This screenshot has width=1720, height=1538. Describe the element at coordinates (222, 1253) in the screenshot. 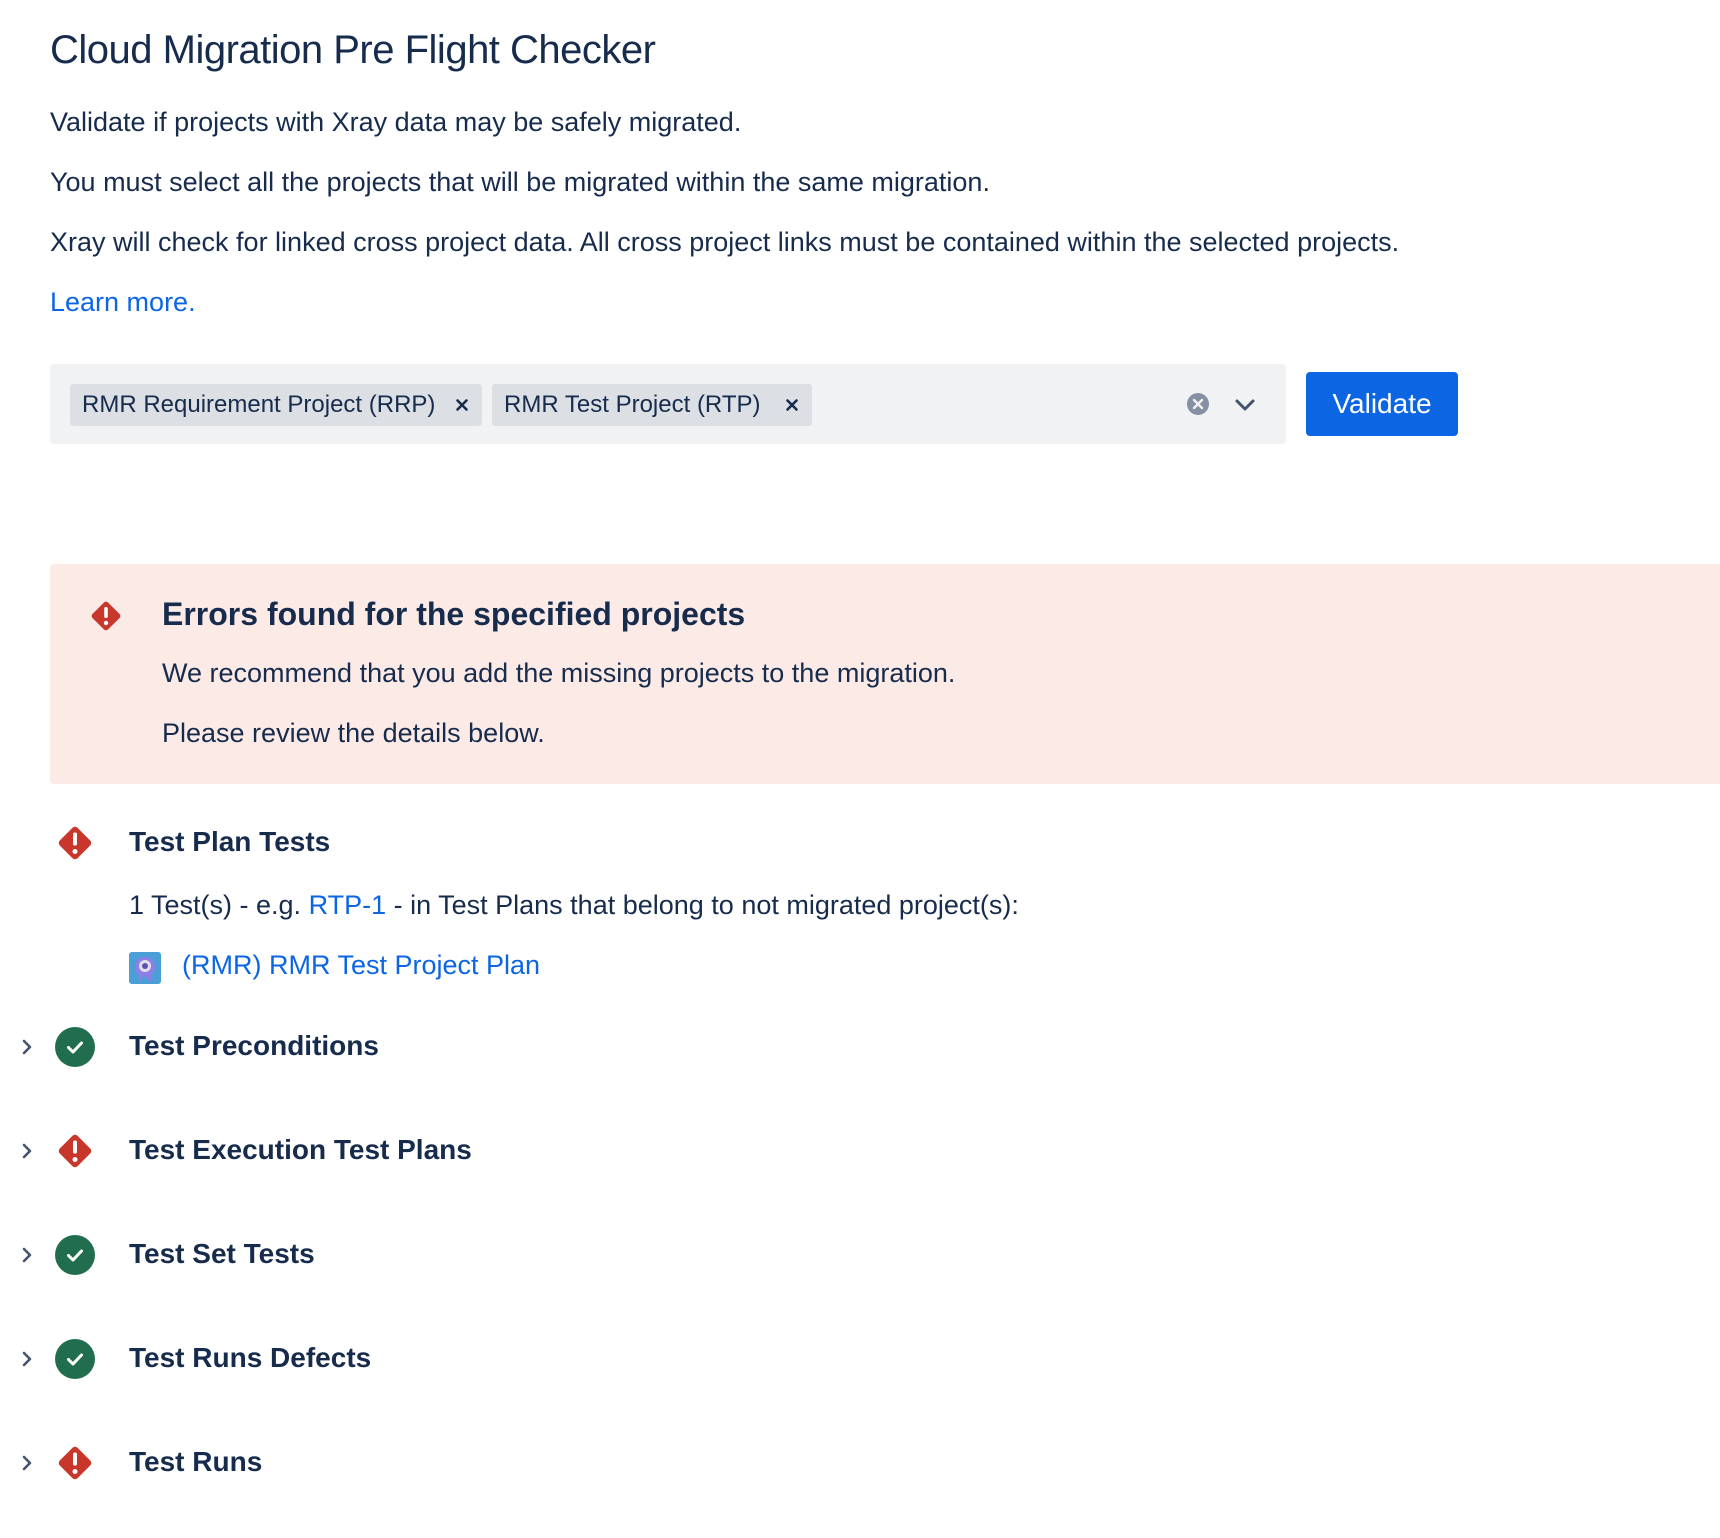

I see `section-title: Test Set Tests` at that location.